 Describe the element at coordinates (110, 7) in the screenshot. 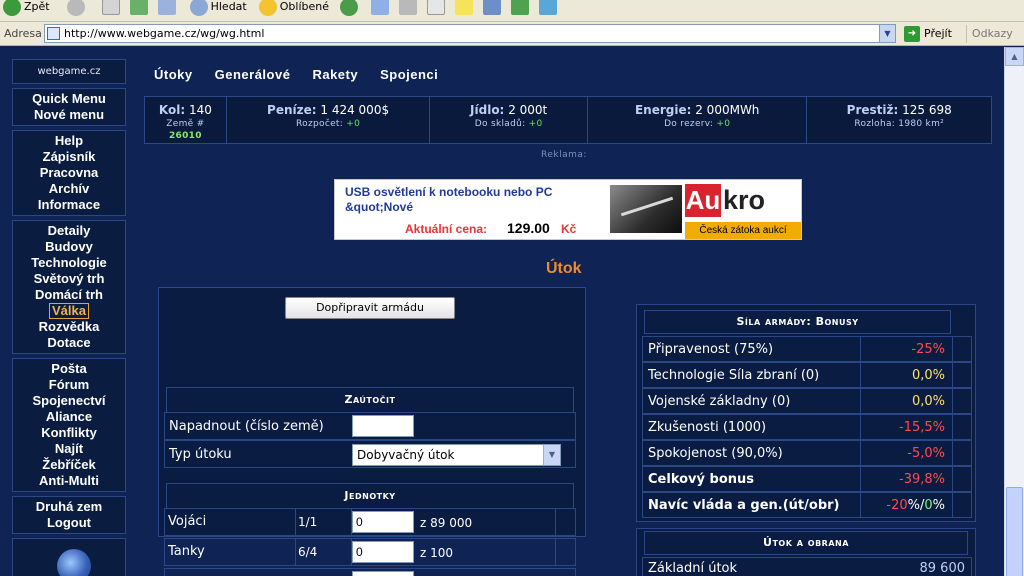

I see `stop-icon` at that location.